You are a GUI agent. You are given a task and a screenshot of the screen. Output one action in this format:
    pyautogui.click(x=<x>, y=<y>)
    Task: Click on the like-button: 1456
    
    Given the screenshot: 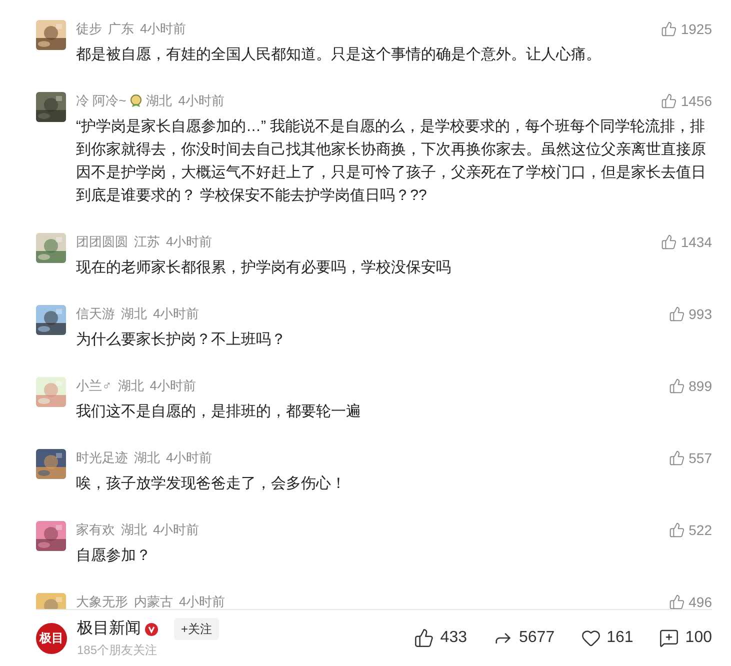 What is the action you would take?
    pyautogui.click(x=686, y=101)
    